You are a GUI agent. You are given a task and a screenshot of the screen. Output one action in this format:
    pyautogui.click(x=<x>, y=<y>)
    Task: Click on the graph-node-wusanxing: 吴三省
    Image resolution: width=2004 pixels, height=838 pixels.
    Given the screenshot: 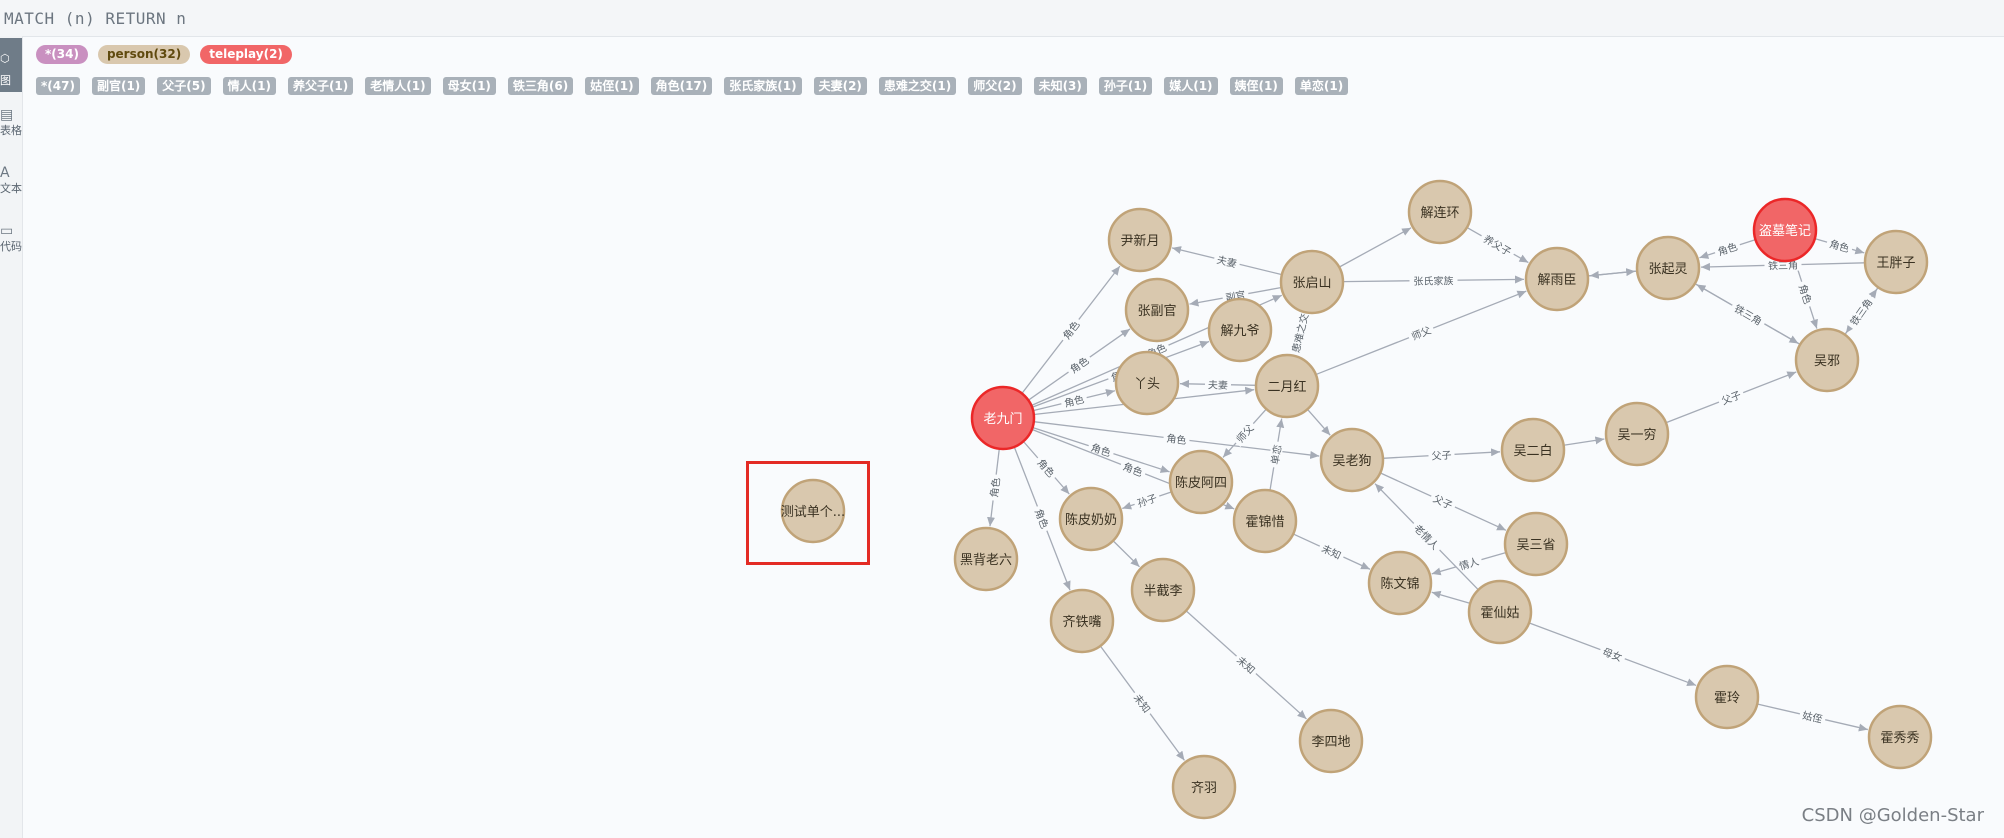 What is the action you would take?
    pyautogui.click(x=1536, y=544)
    